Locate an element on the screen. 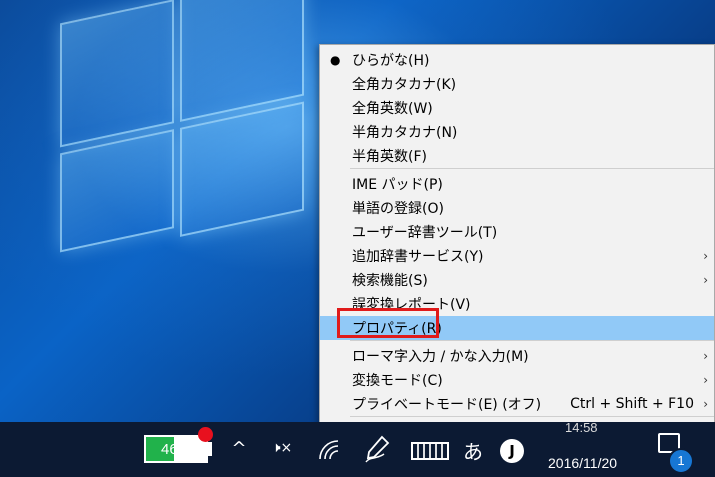 The height and width of the screenshot is (477, 715). menu-item: 半角カタカナ(N) is located at coordinates (517, 132).